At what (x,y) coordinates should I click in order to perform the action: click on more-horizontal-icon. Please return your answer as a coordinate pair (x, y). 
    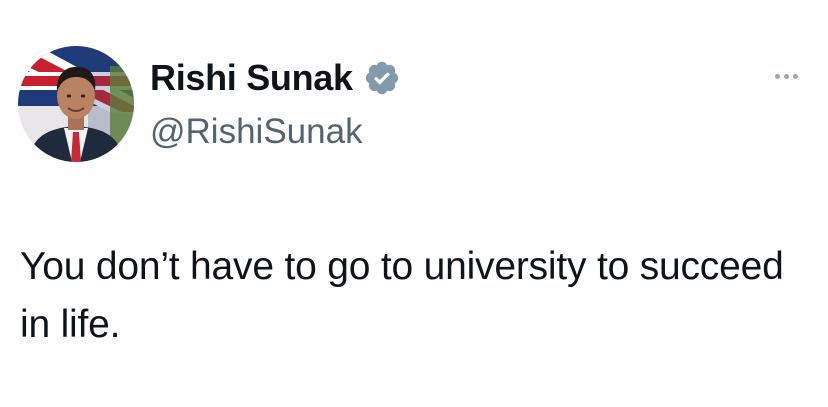
    Looking at the image, I should click on (786, 76).